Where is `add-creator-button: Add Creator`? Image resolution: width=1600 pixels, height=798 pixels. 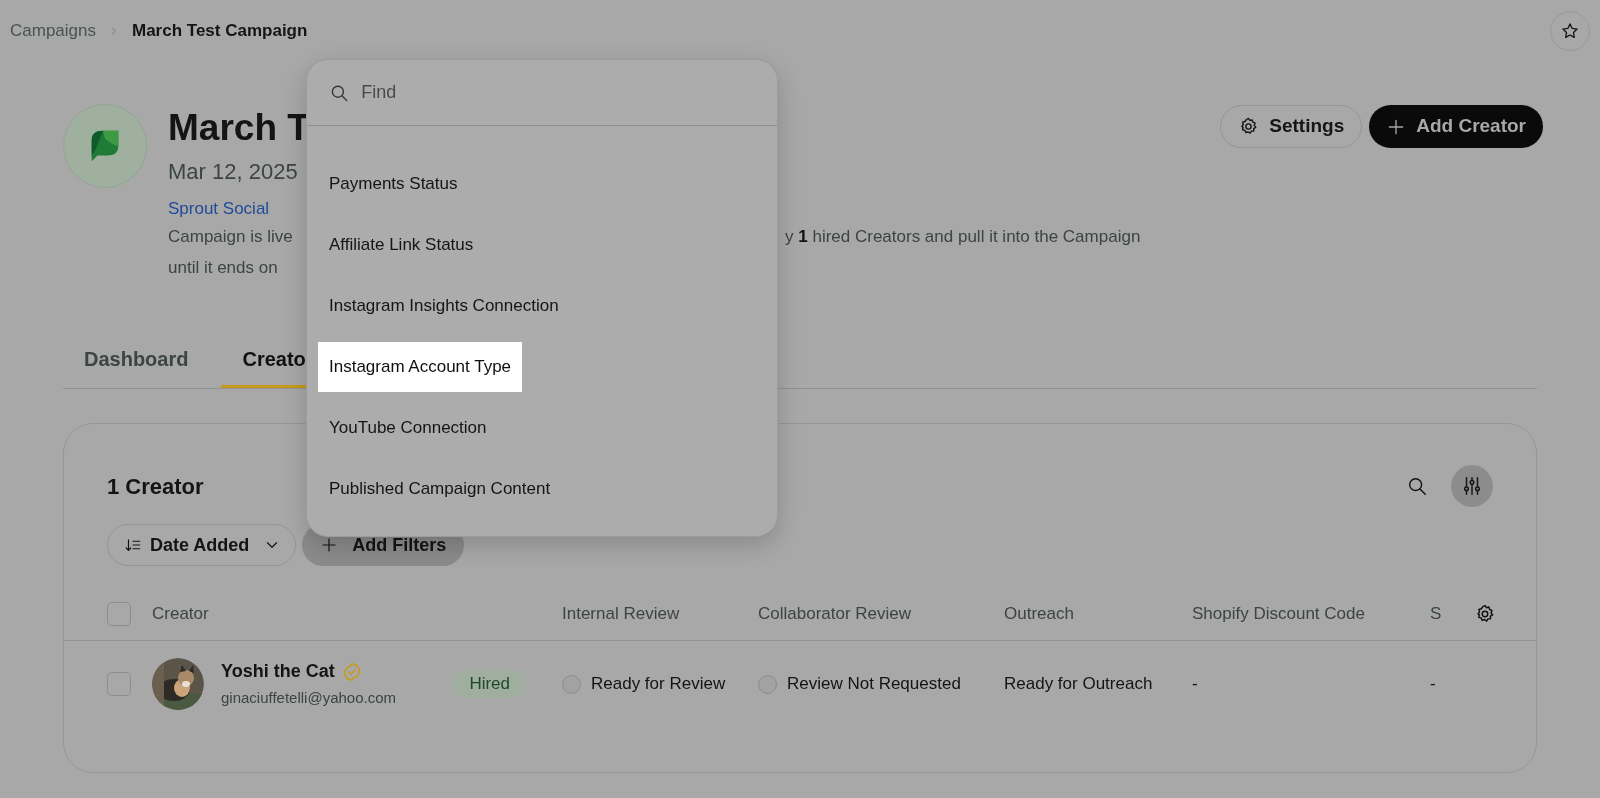
add-creator-button: Add Creator is located at coordinates (1456, 126).